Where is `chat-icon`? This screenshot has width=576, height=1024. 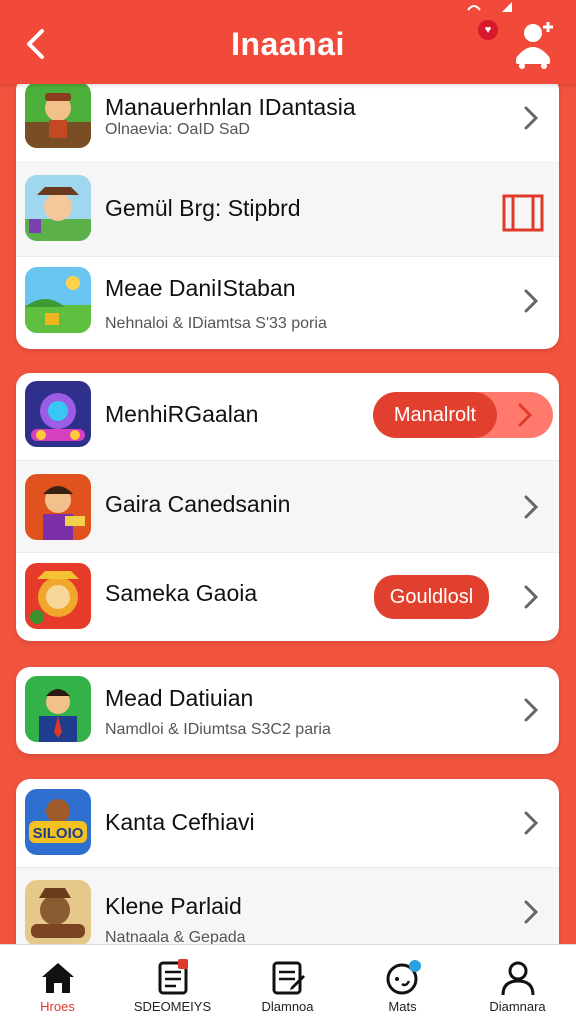 chat-icon is located at coordinates (403, 977).